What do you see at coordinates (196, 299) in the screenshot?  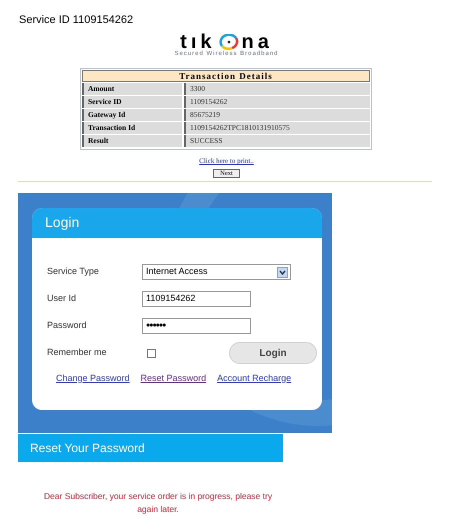 I see `user-id-field: 1109154262` at bounding box center [196, 299].